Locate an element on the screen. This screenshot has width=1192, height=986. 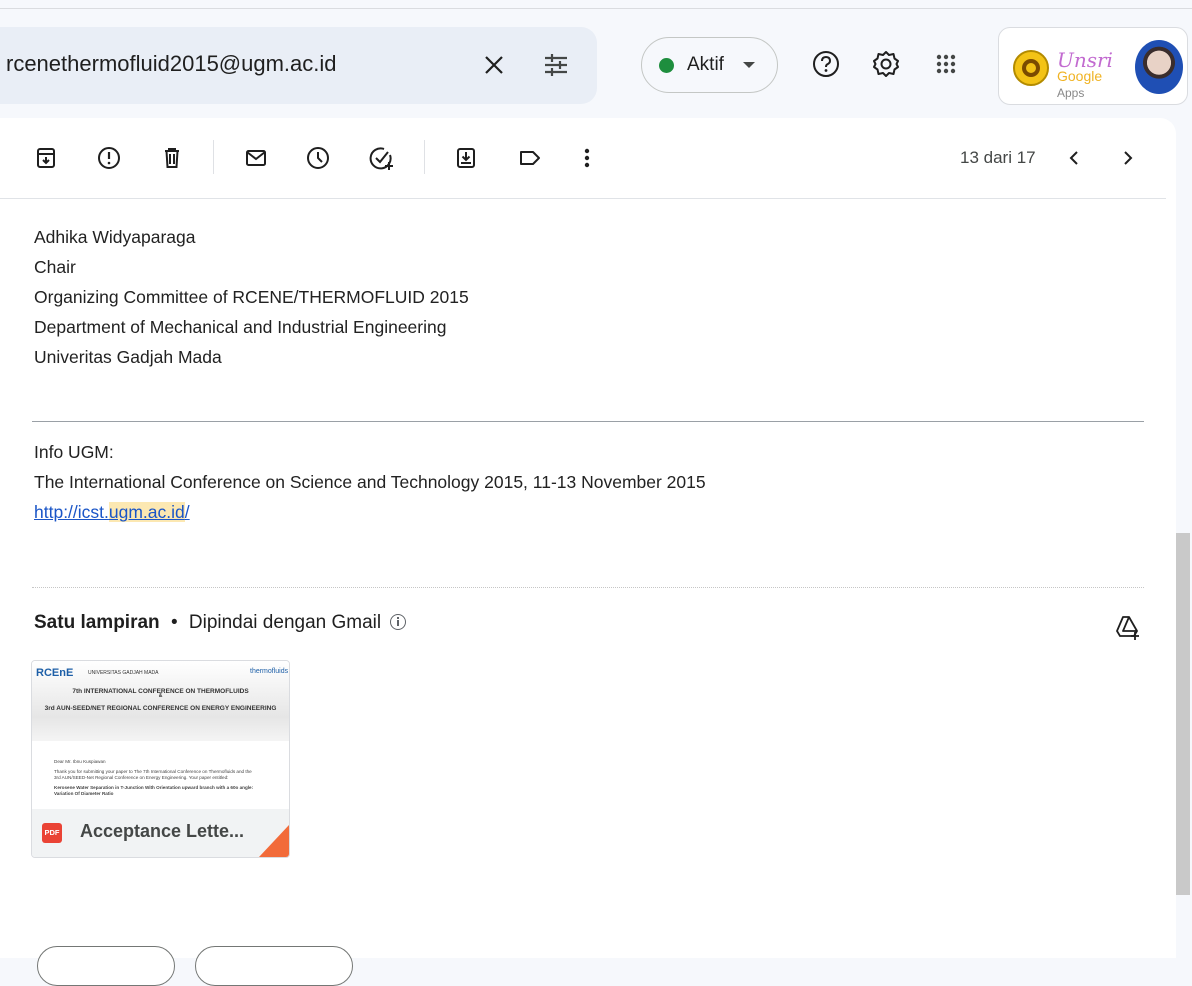
more-vert-icon is located at coordinates (587, 158).